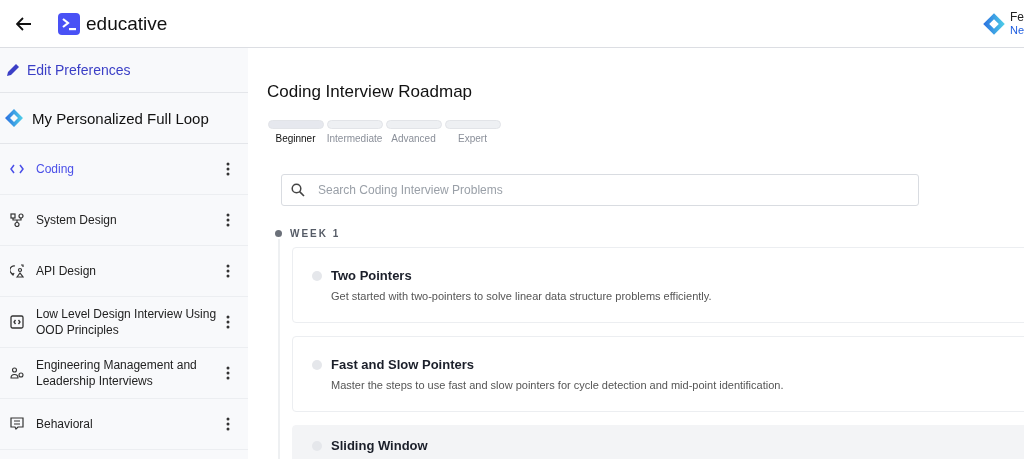 The image size is (1024, 459). What do you see at coordinates (124, 220) in the screenshot?
I see `sidebar-item: System Design` at bounding box center [124, 220].